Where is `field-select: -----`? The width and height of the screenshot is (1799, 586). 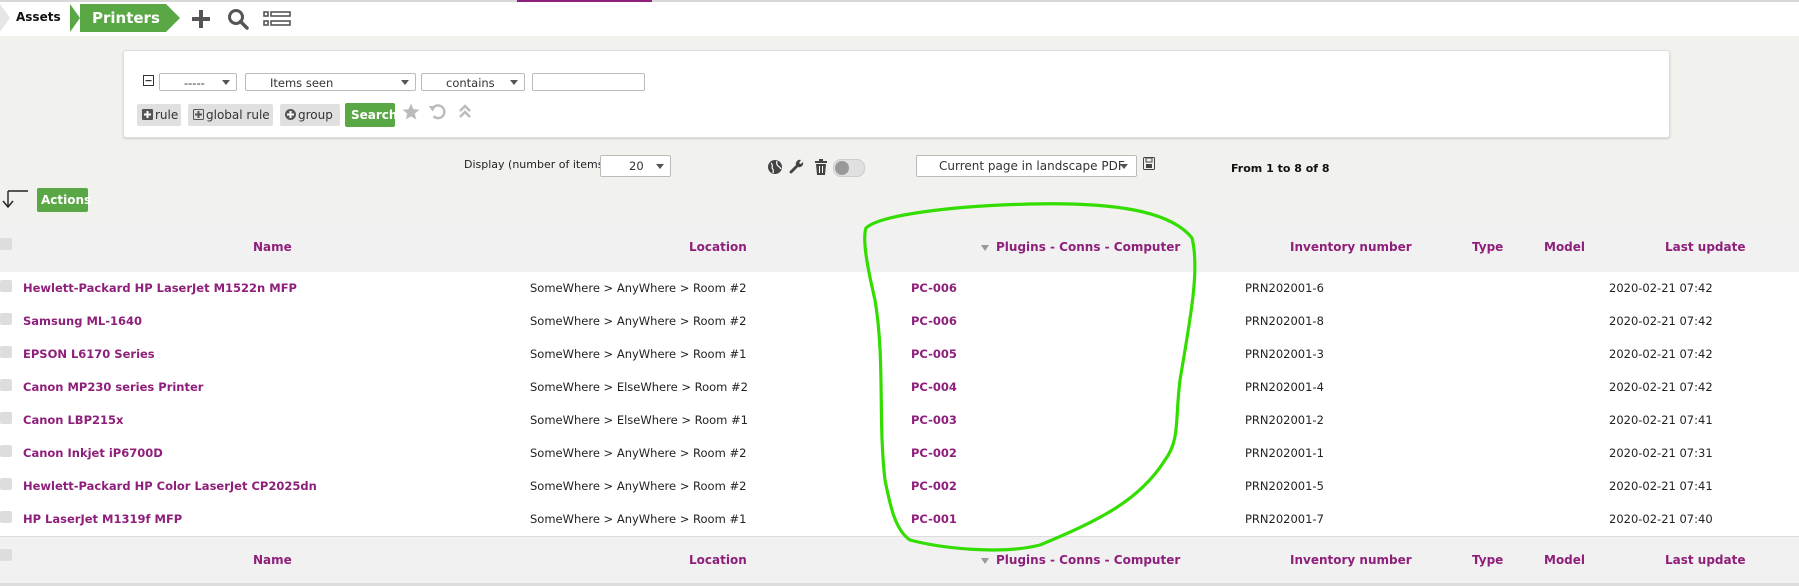 field-select: ----- is located at coordinates (198, 82).